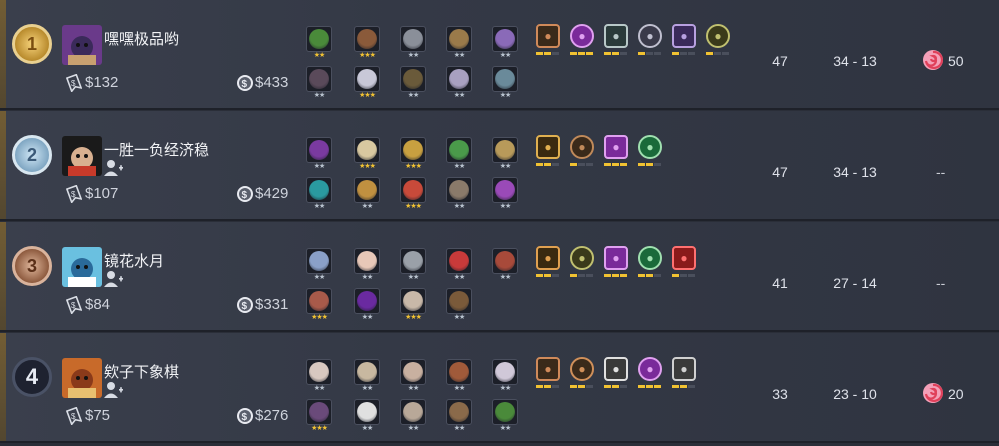 The width and height of the screenshot is (999, 446). Describe the element at coordinates (505, 190) in the screenshot. I see `hero-purple-witch-portrait` at that location.